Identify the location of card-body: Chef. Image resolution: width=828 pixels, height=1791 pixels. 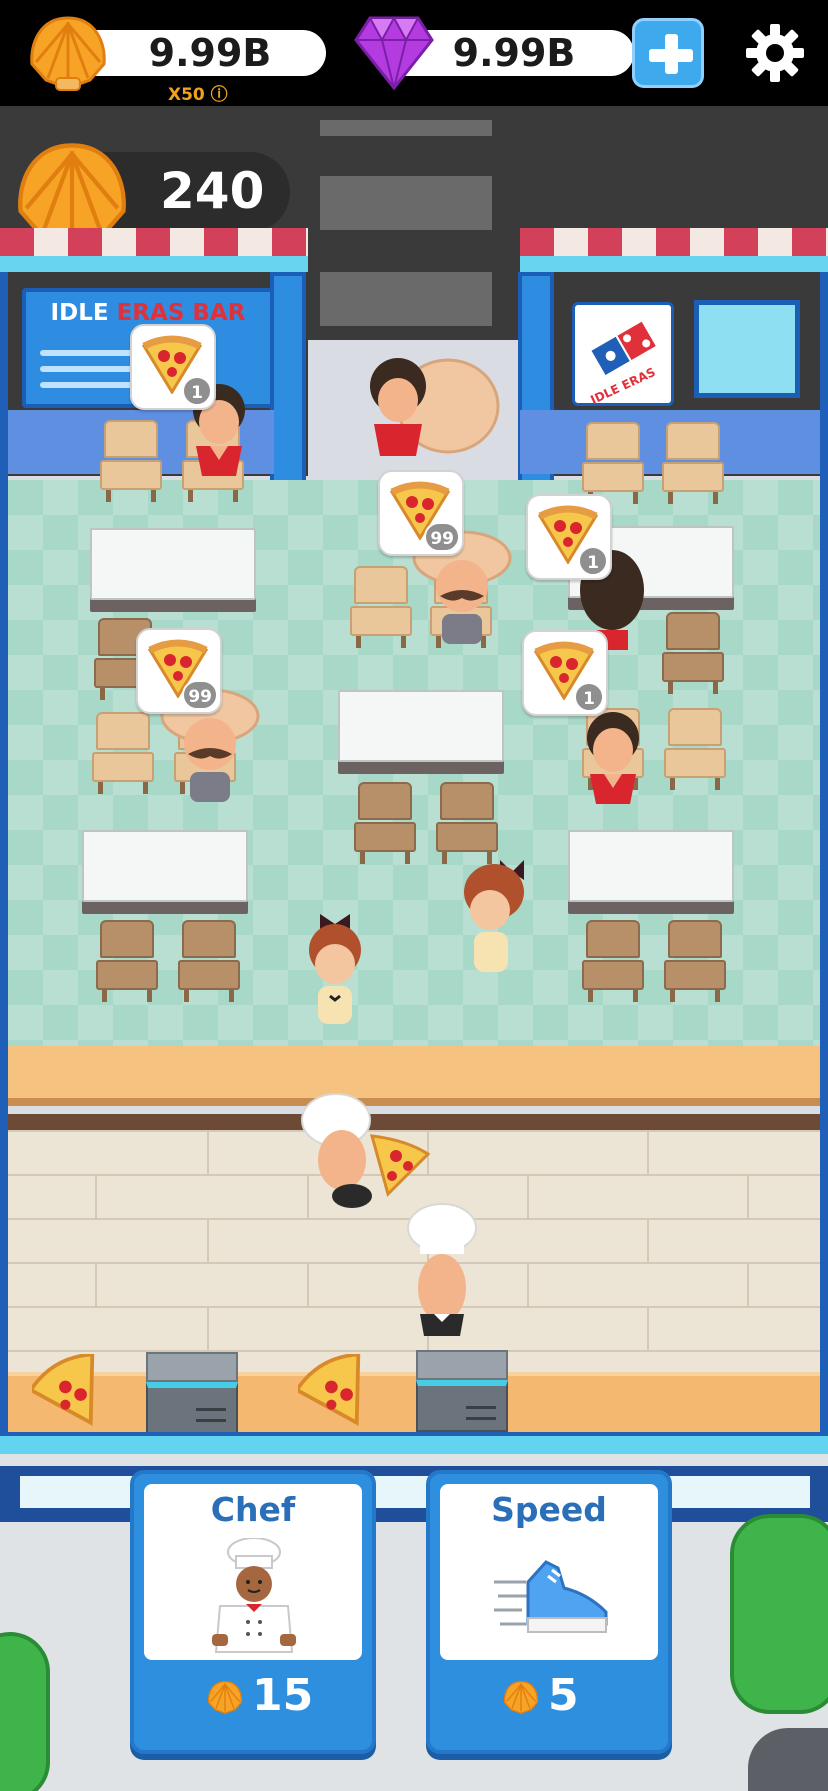
(253, 1572).